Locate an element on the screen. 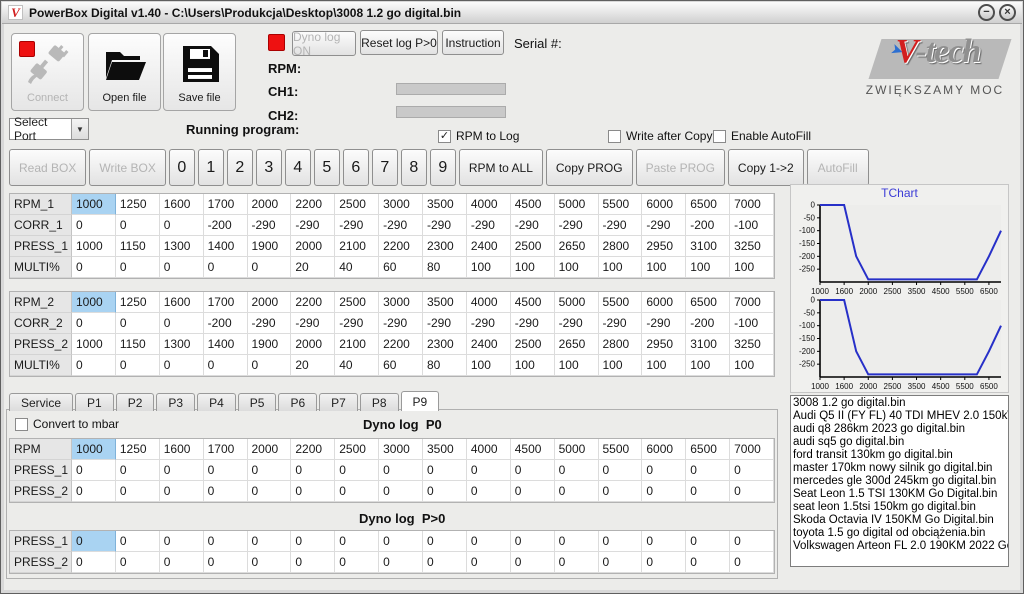 This screenshot has width=1024, height=594. table-cell: 1900 is located at coordinates (269, 246).